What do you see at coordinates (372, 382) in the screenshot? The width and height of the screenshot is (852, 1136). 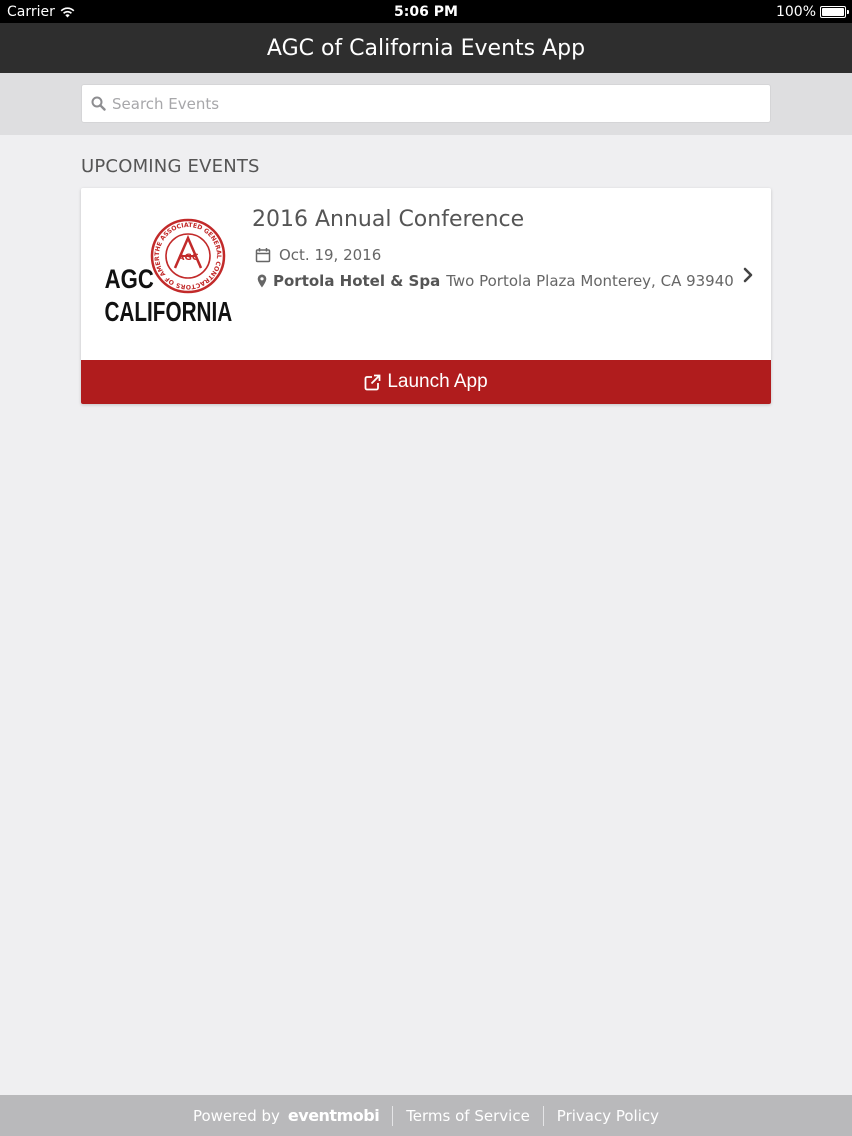 I see `external-link-icon` at bounding box center [372, 382].